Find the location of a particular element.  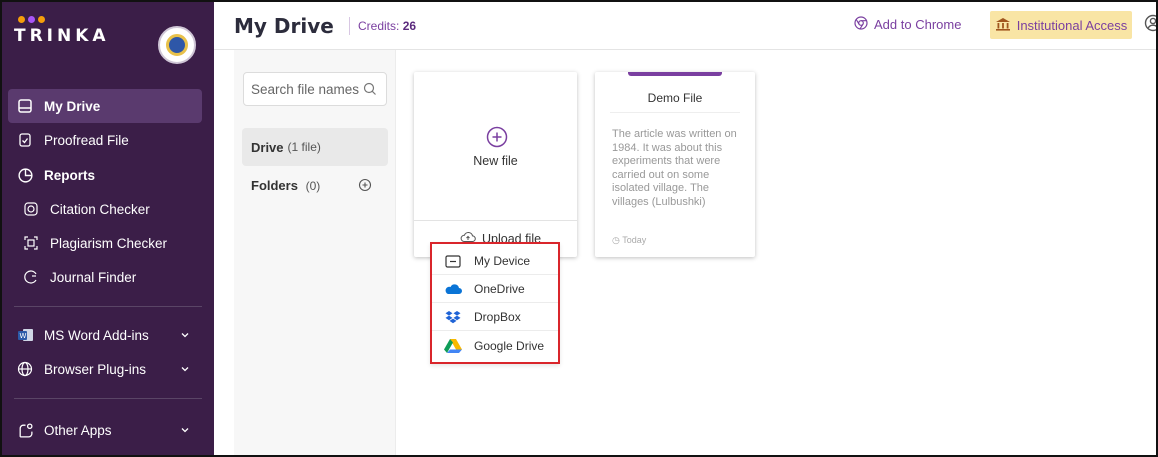

sidebar-item-my-drive: My Drive is located at coordinates (105, 106).